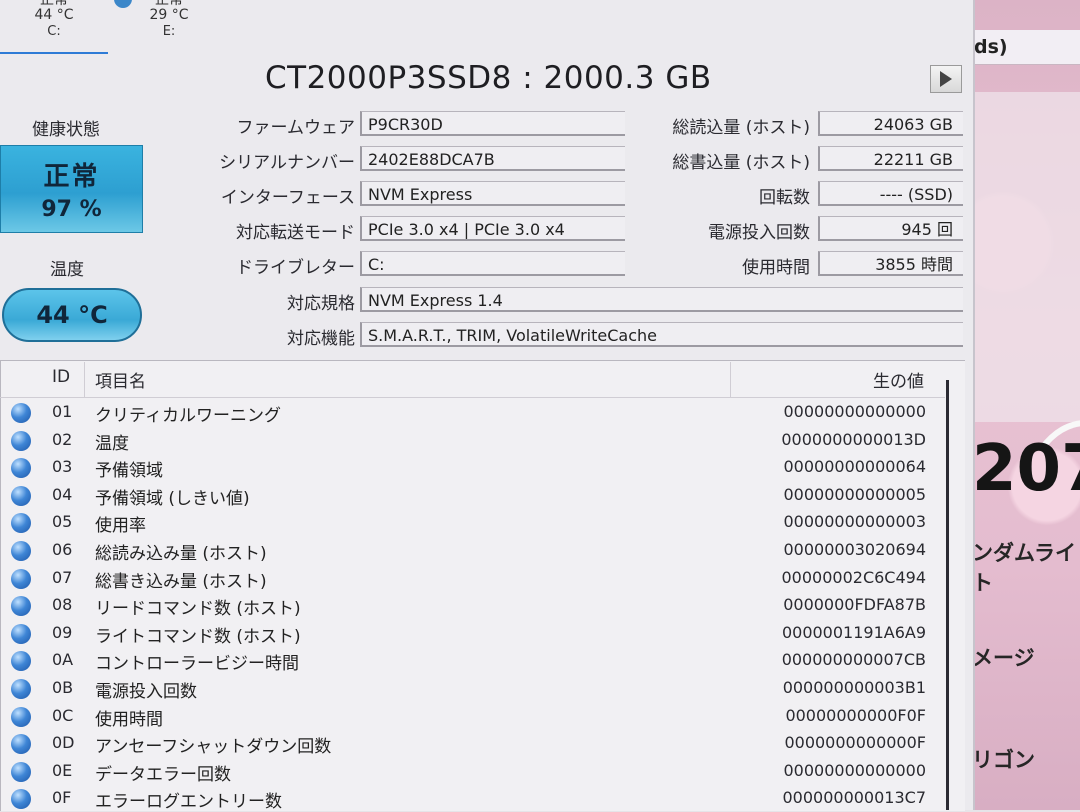 Image resolution: width=1080 pixels, height=812 pixels. What do you see at coordinates (854, 467) in the screenshot?
I see `attribute-raw-value: 00000000000064` at bounding box center [854, 467].